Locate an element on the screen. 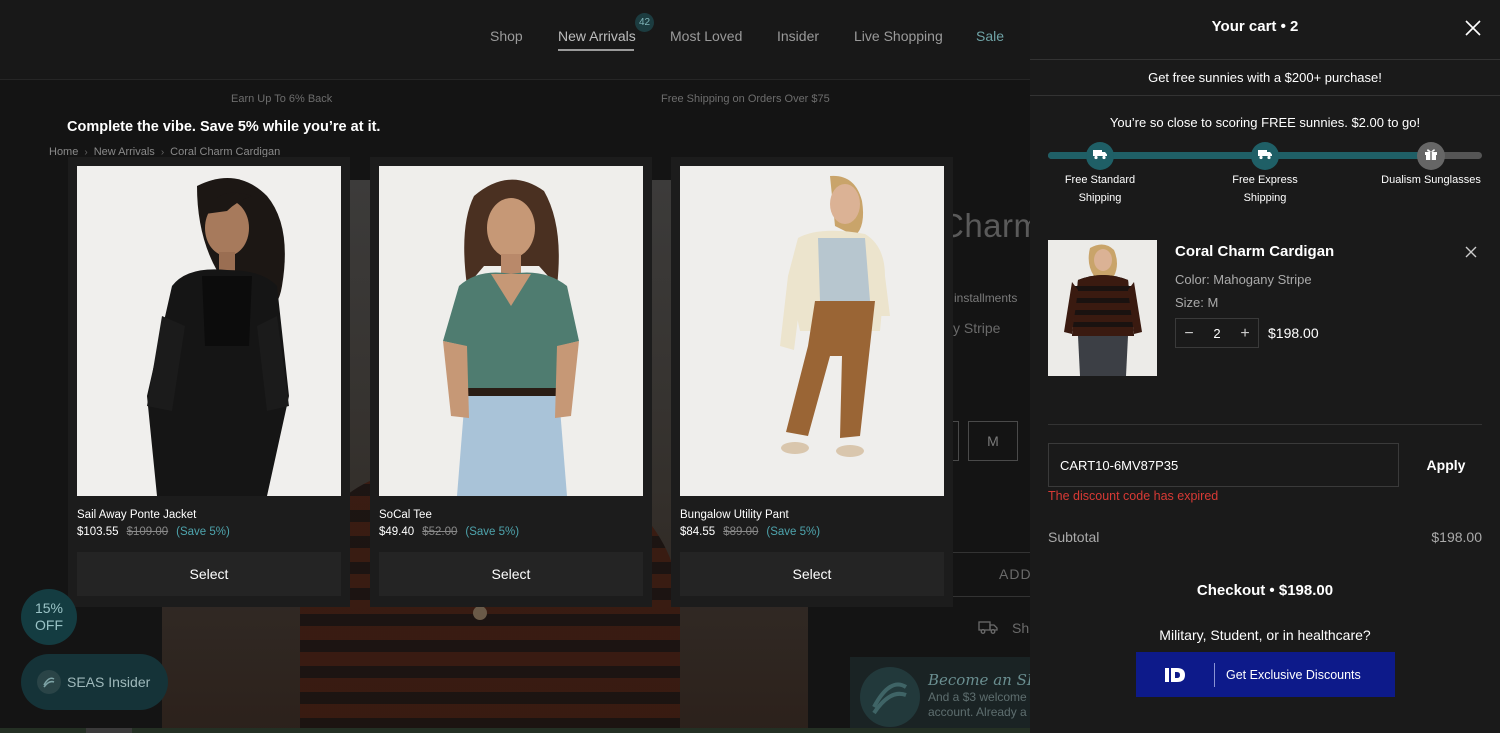 The image size is (1500, 733). increase-quantity-plus-icon: + is located at coordinates (1245, 333).